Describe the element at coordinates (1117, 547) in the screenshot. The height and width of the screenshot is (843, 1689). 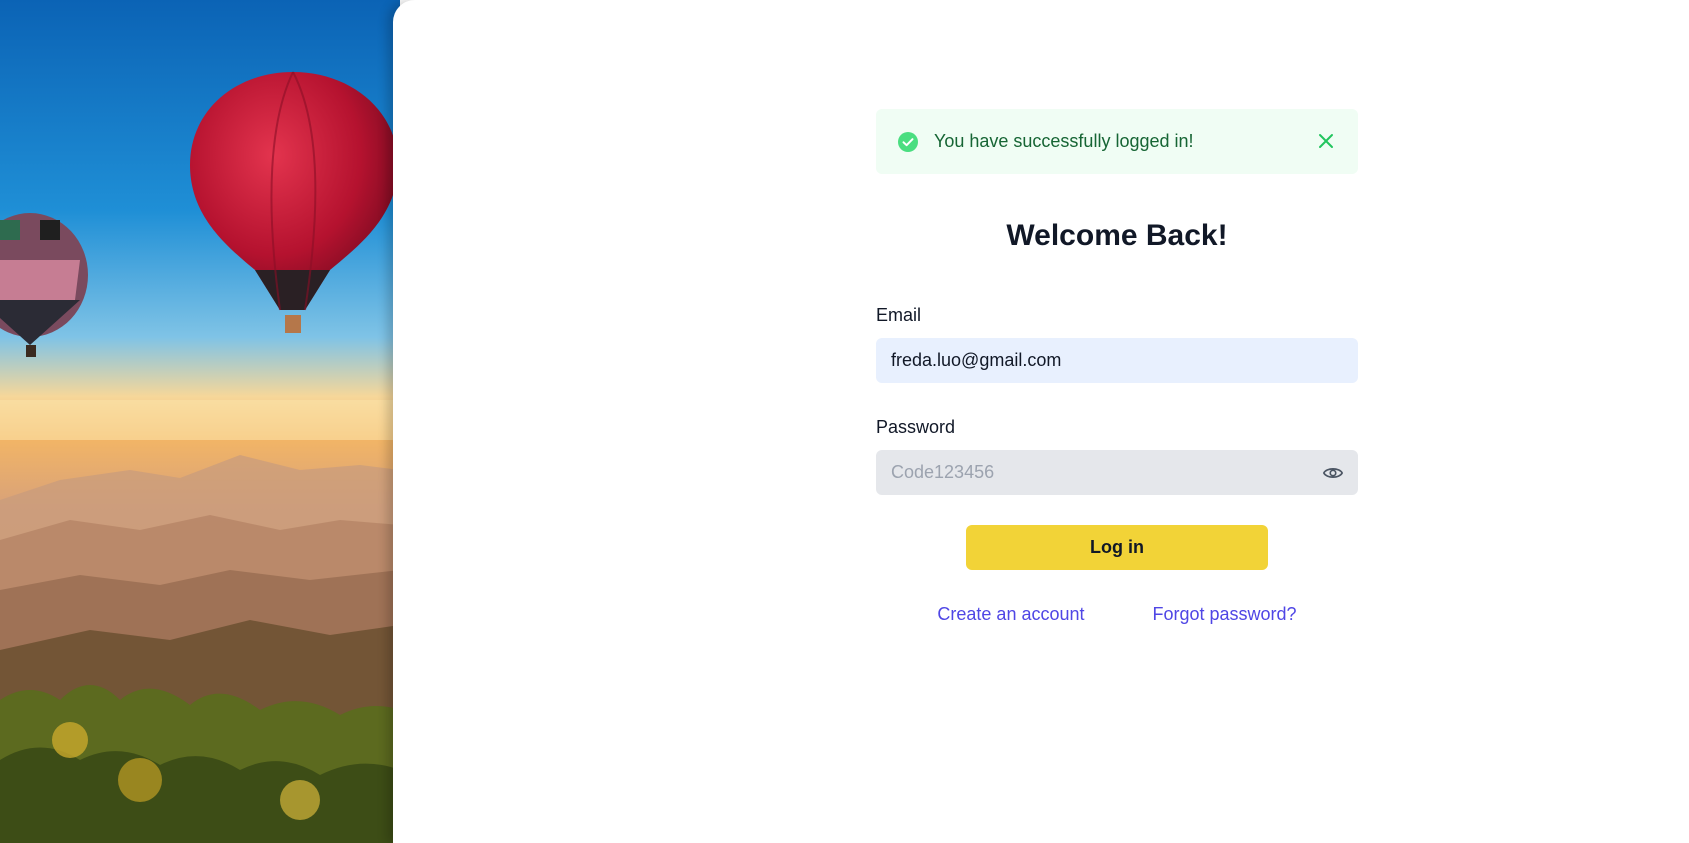
I see `login-button: Log in` at that location.